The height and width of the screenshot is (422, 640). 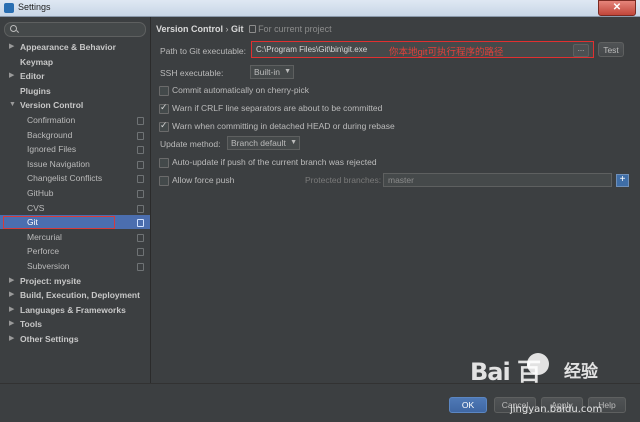 What do you see at coordinates (617, 8) in the screenshot?
I see `close-window-button: ✕` at bounding box center [617, 8].